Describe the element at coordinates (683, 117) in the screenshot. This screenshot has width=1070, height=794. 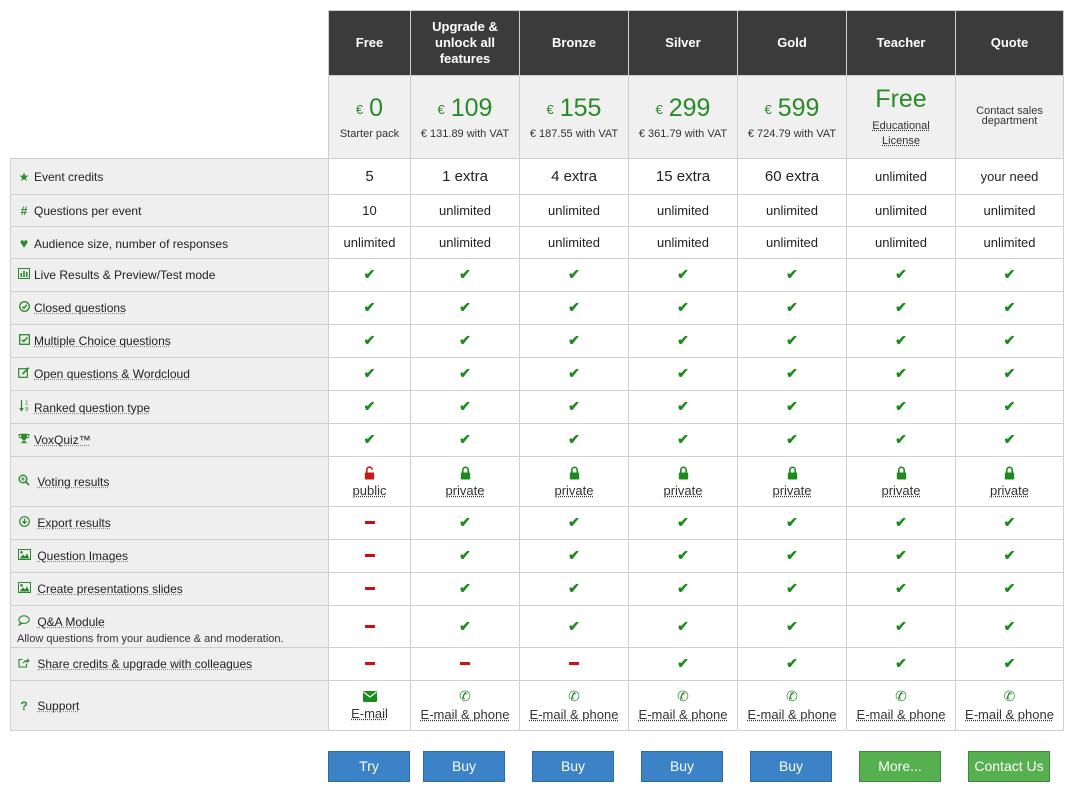
I see `price-silver: €299 € 361.79 with VAT` at that location.